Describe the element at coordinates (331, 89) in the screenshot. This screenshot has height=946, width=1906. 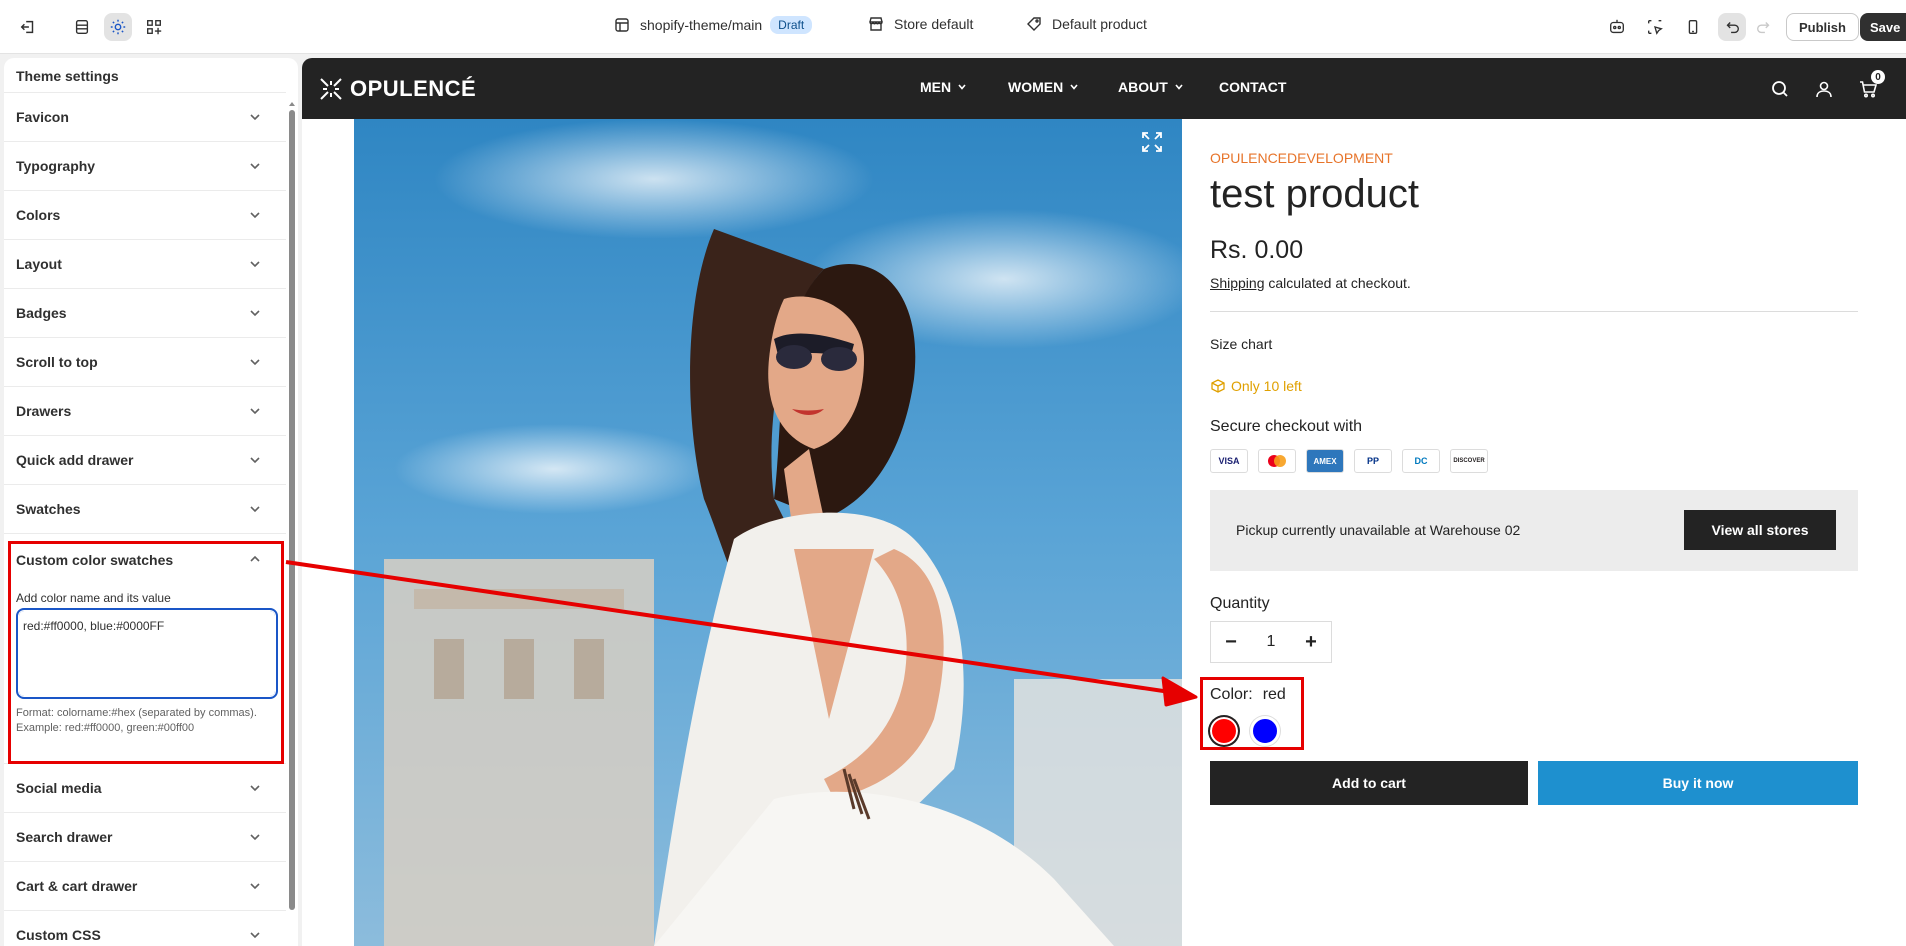
I see `logo-mark-icon` at that location.